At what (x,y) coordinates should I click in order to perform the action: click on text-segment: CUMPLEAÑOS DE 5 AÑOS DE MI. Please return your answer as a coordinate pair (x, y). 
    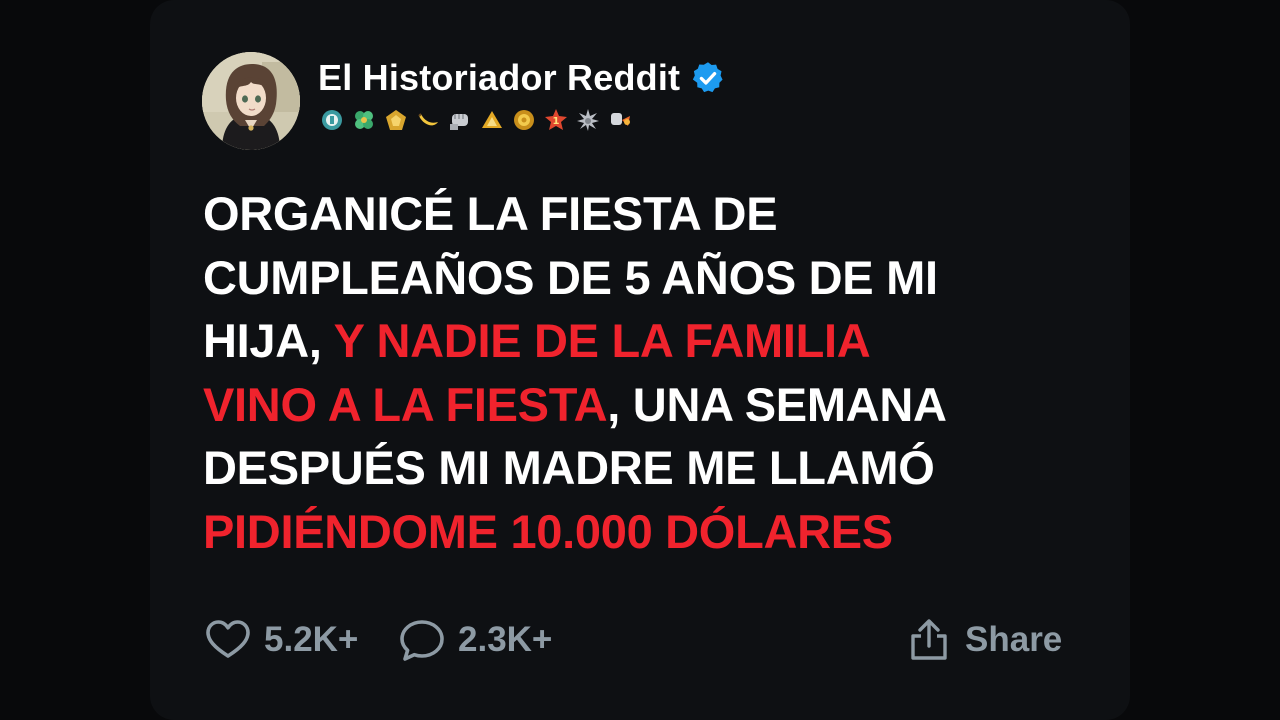
    Looking at the image, I should click on (570, 277).